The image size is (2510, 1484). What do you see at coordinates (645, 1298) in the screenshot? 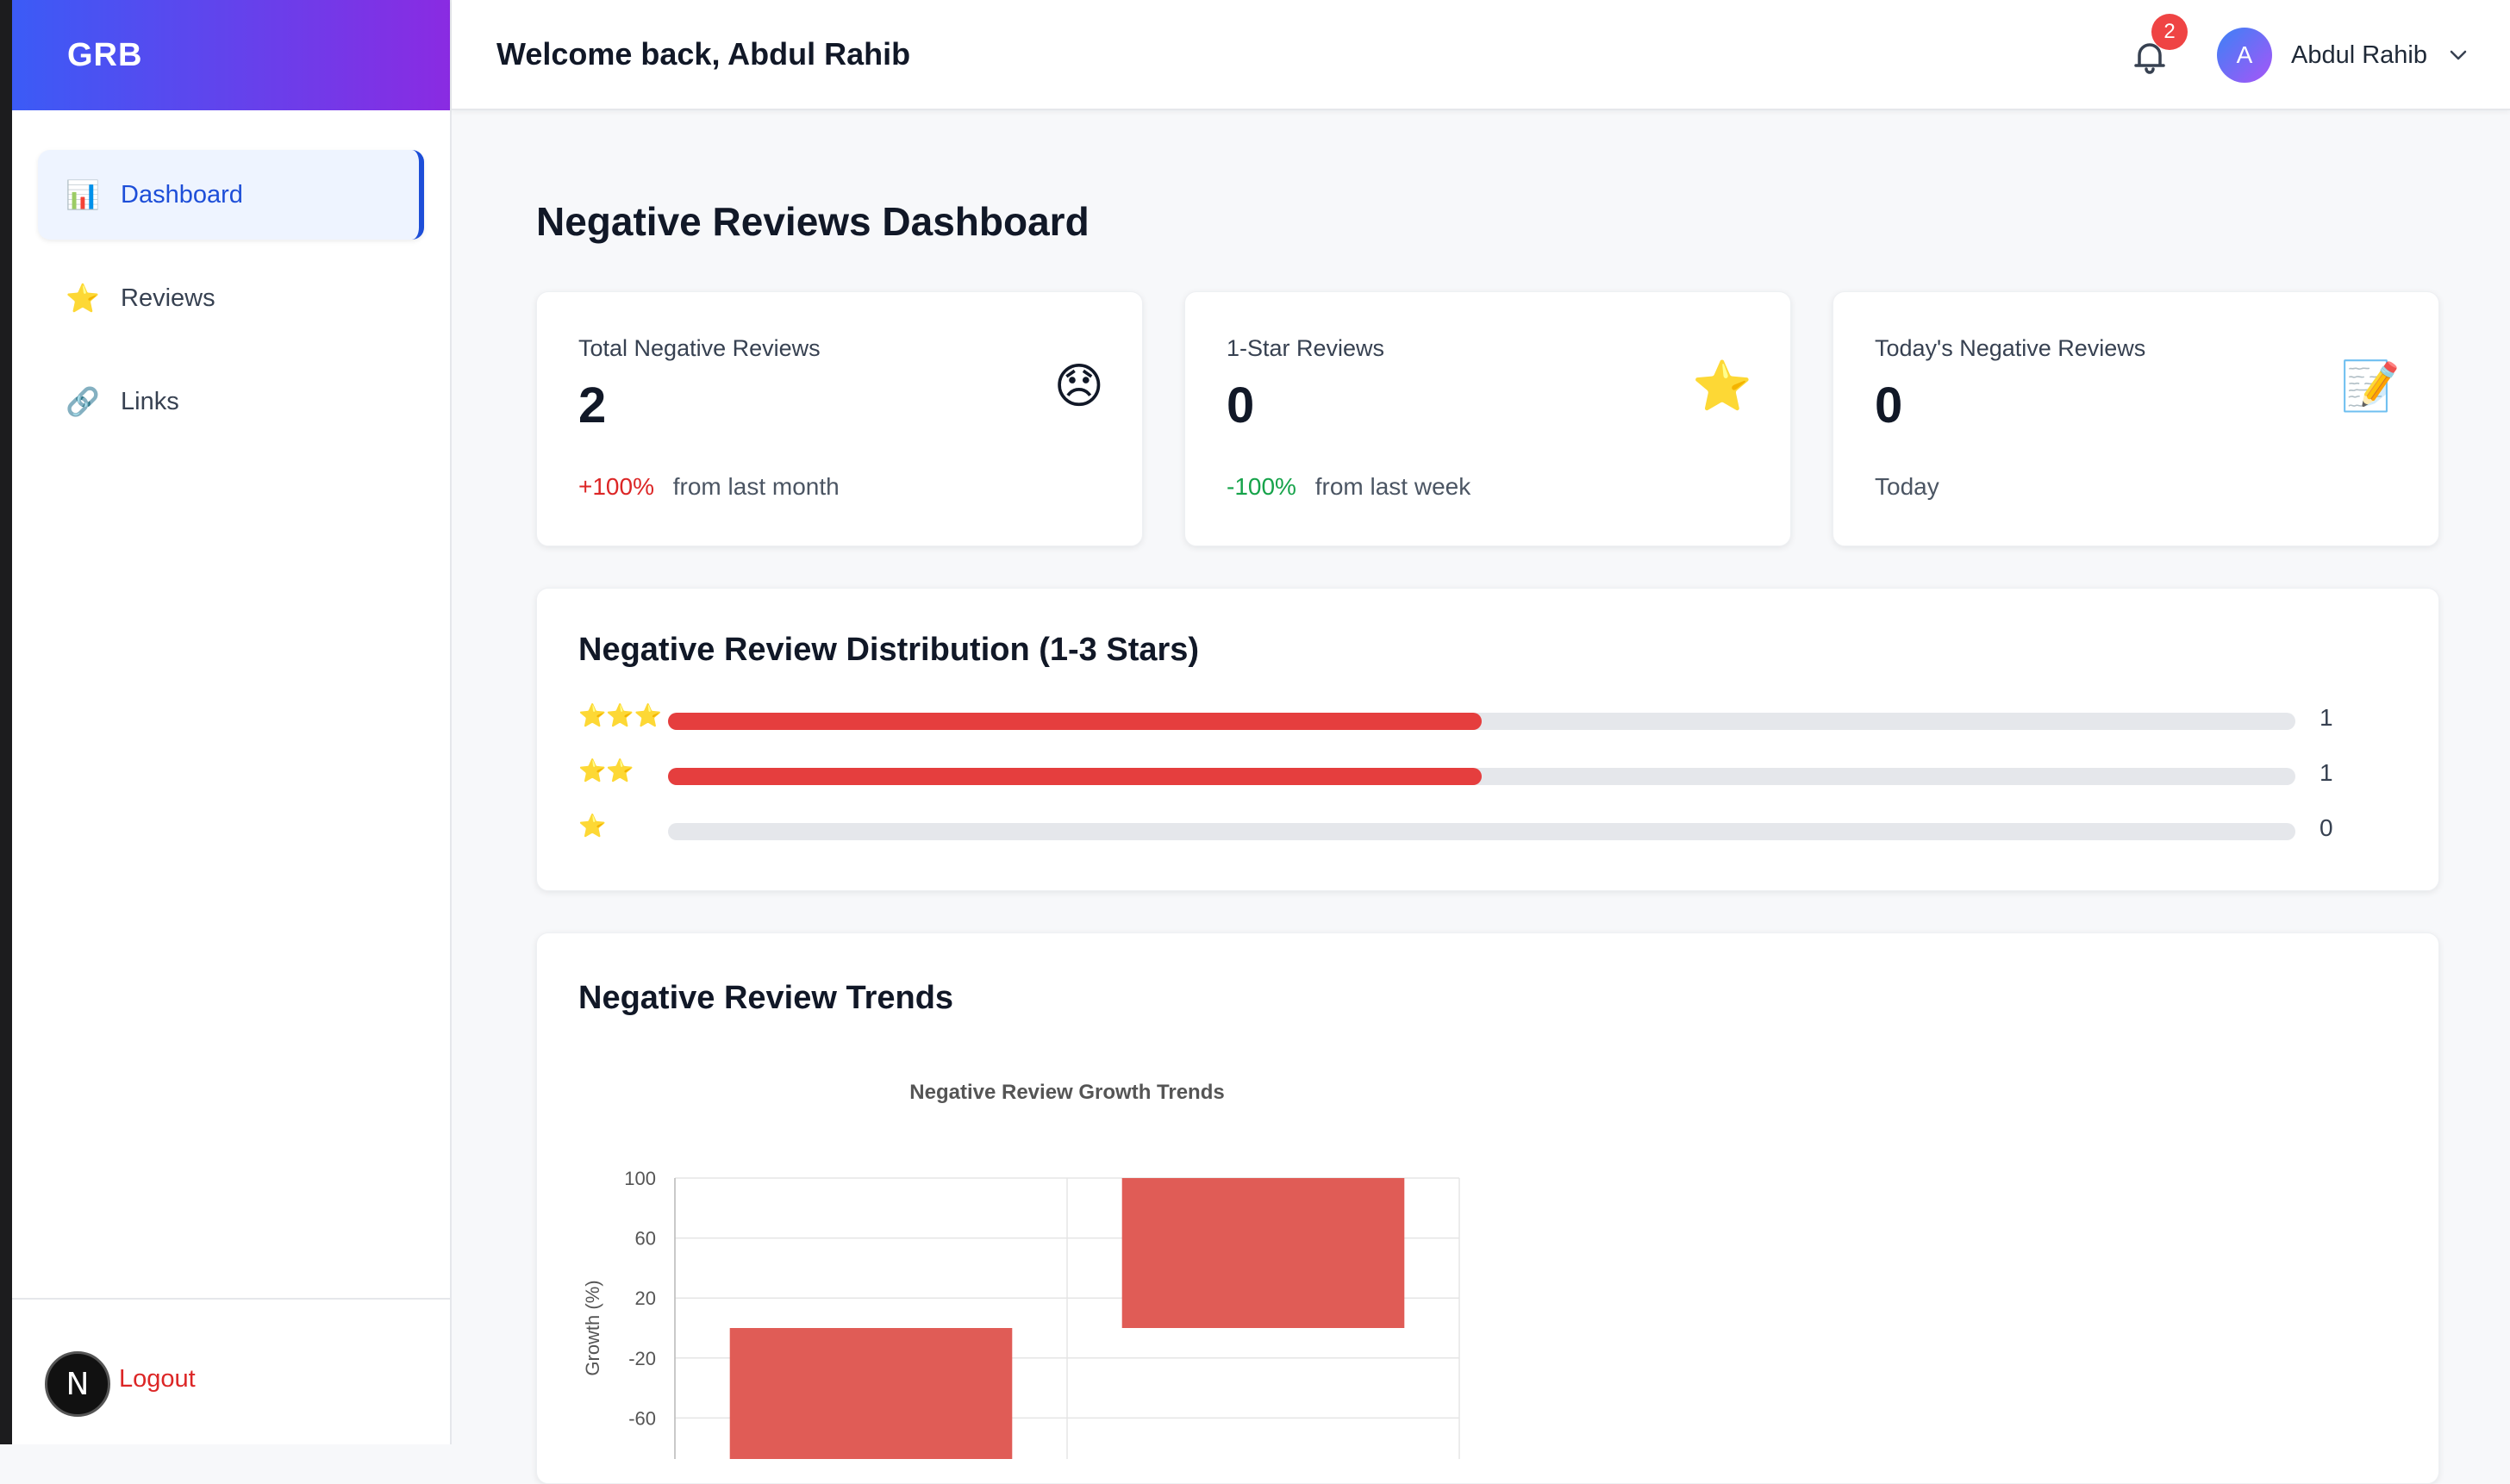
I see `chart-y-tick-label: 20` at bounding box center [645, 1298].